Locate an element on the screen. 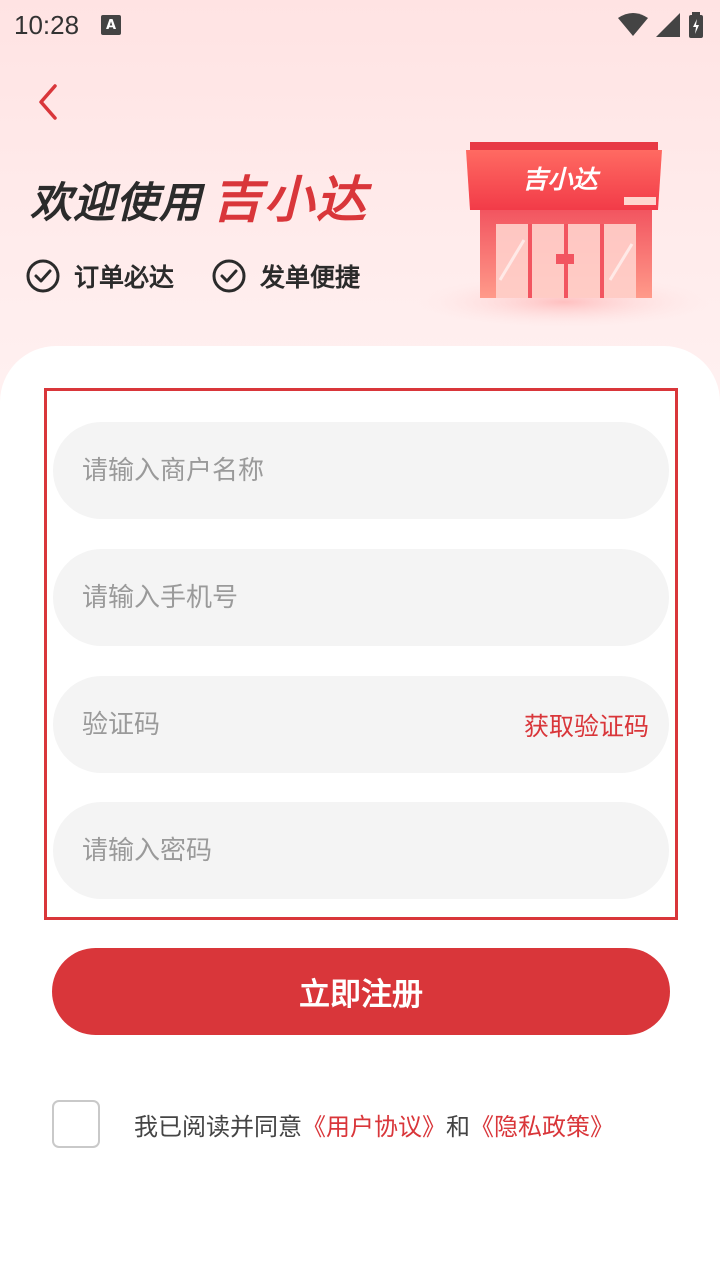  agreement-checkbox is located at coordinates (76, 1124).